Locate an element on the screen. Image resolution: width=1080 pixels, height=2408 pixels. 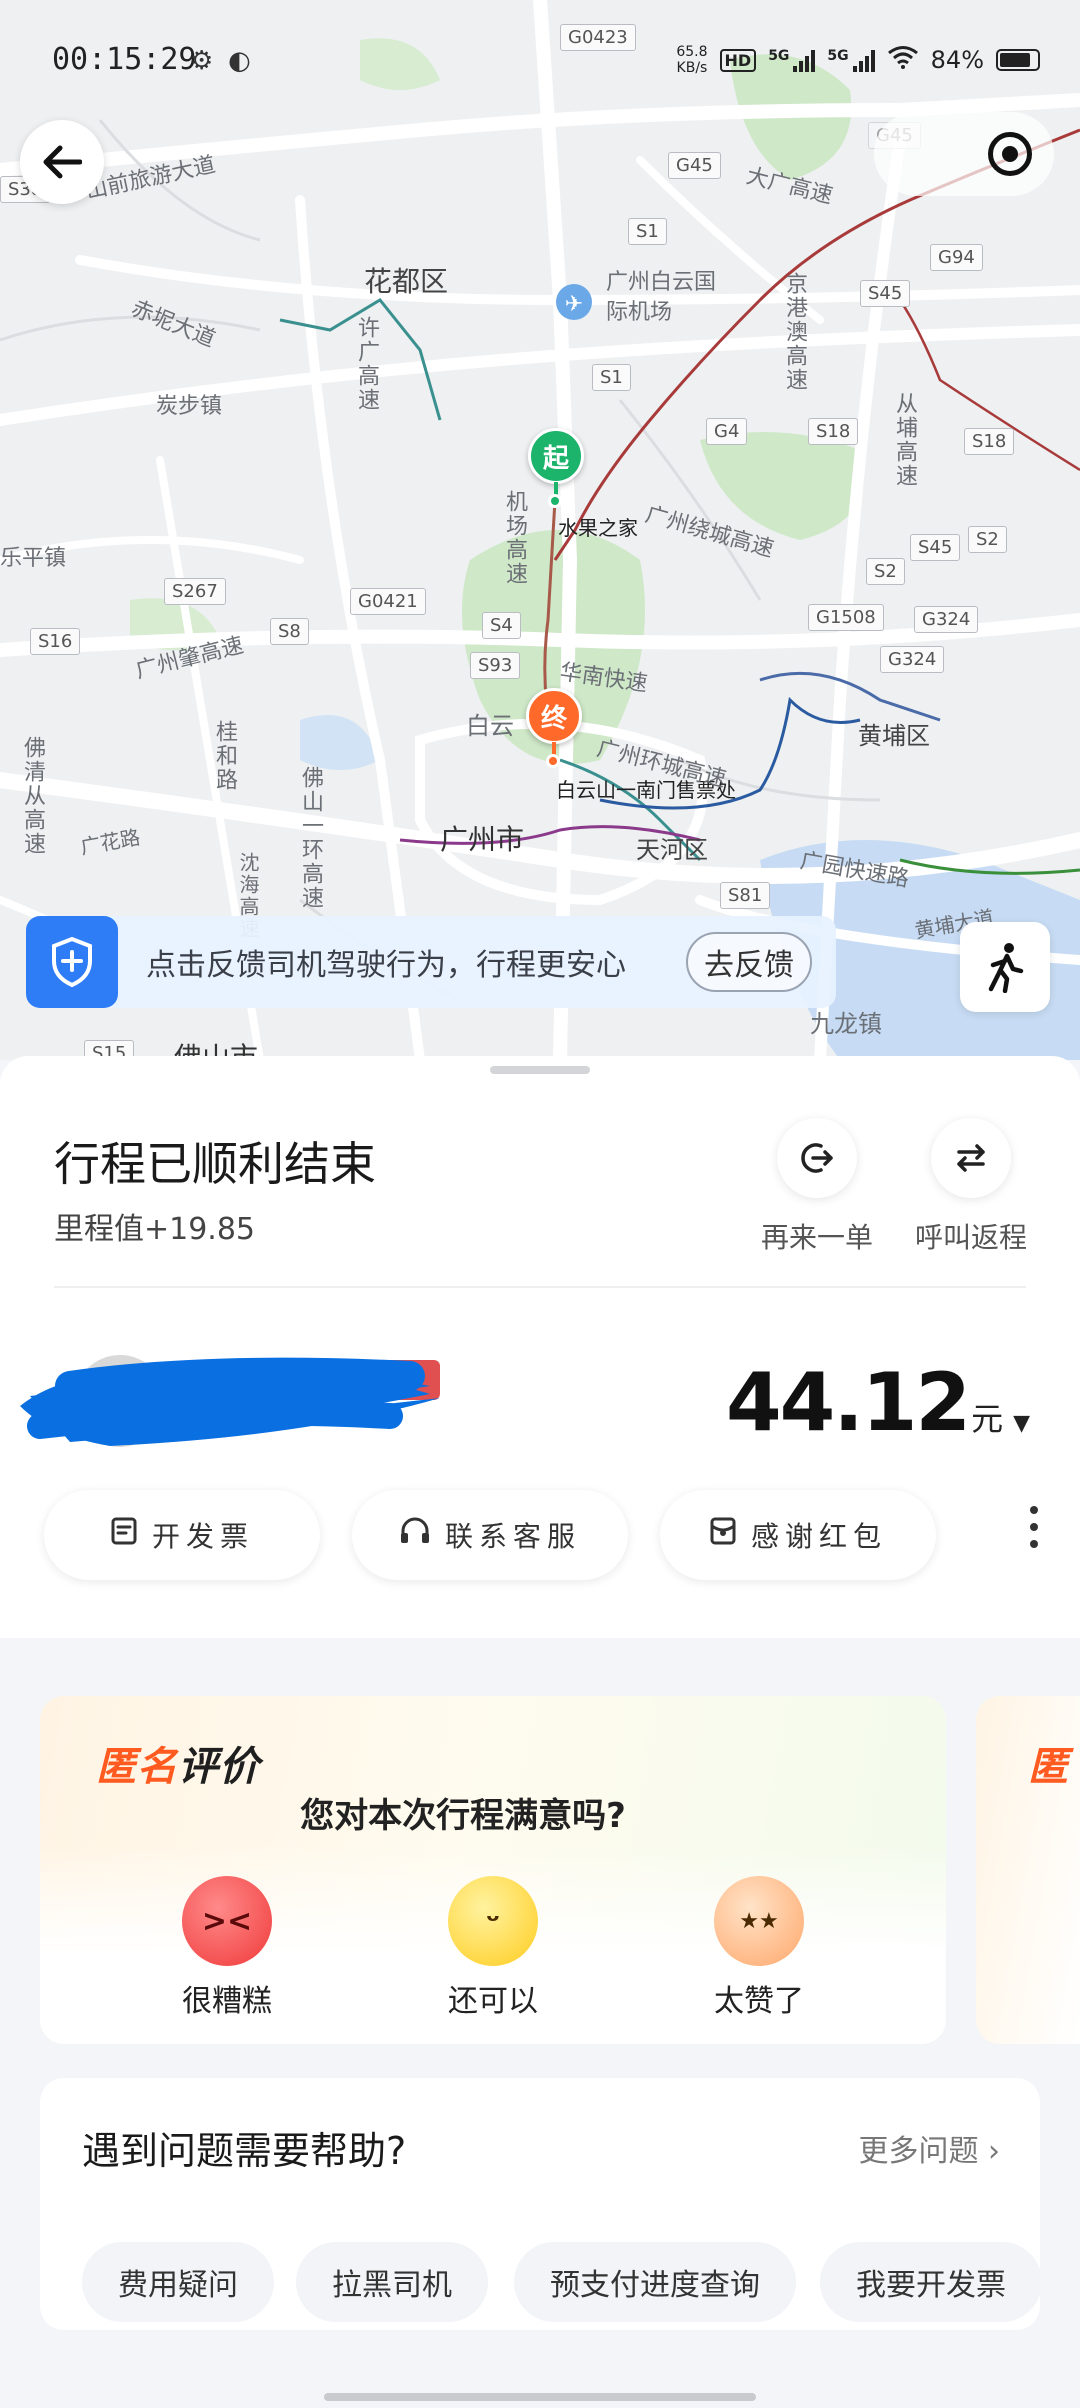
signal-icon-sim2: 5G is located at coordinates (851, 60).